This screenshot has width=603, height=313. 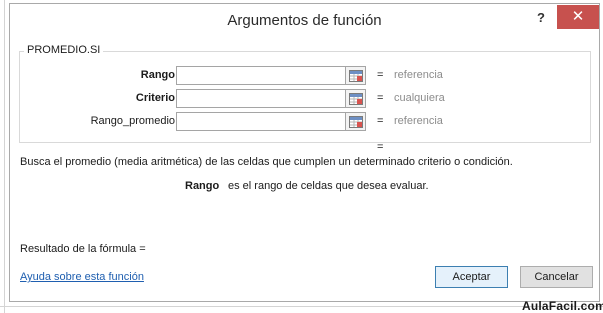 I want to click on argument-description-name: Rango, so click(x=202, y=186).